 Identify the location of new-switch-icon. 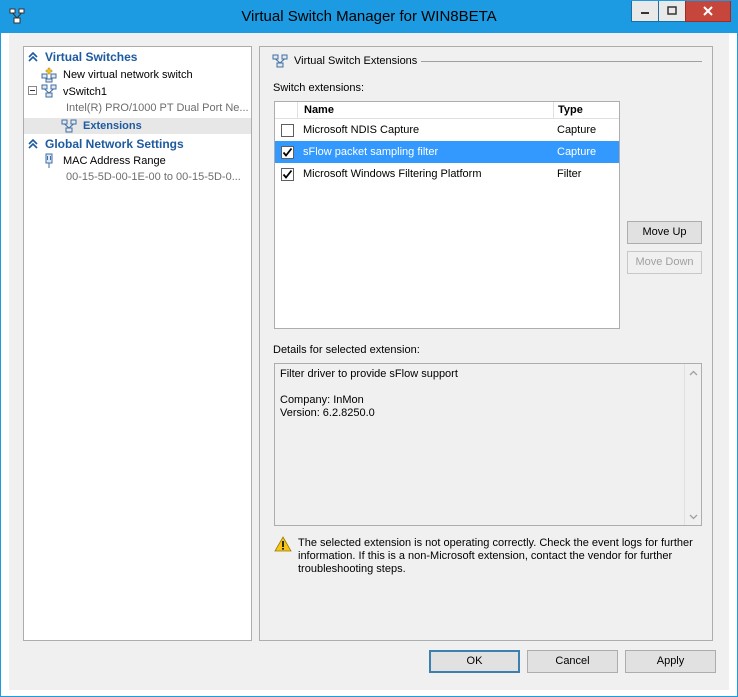
(49, 75).